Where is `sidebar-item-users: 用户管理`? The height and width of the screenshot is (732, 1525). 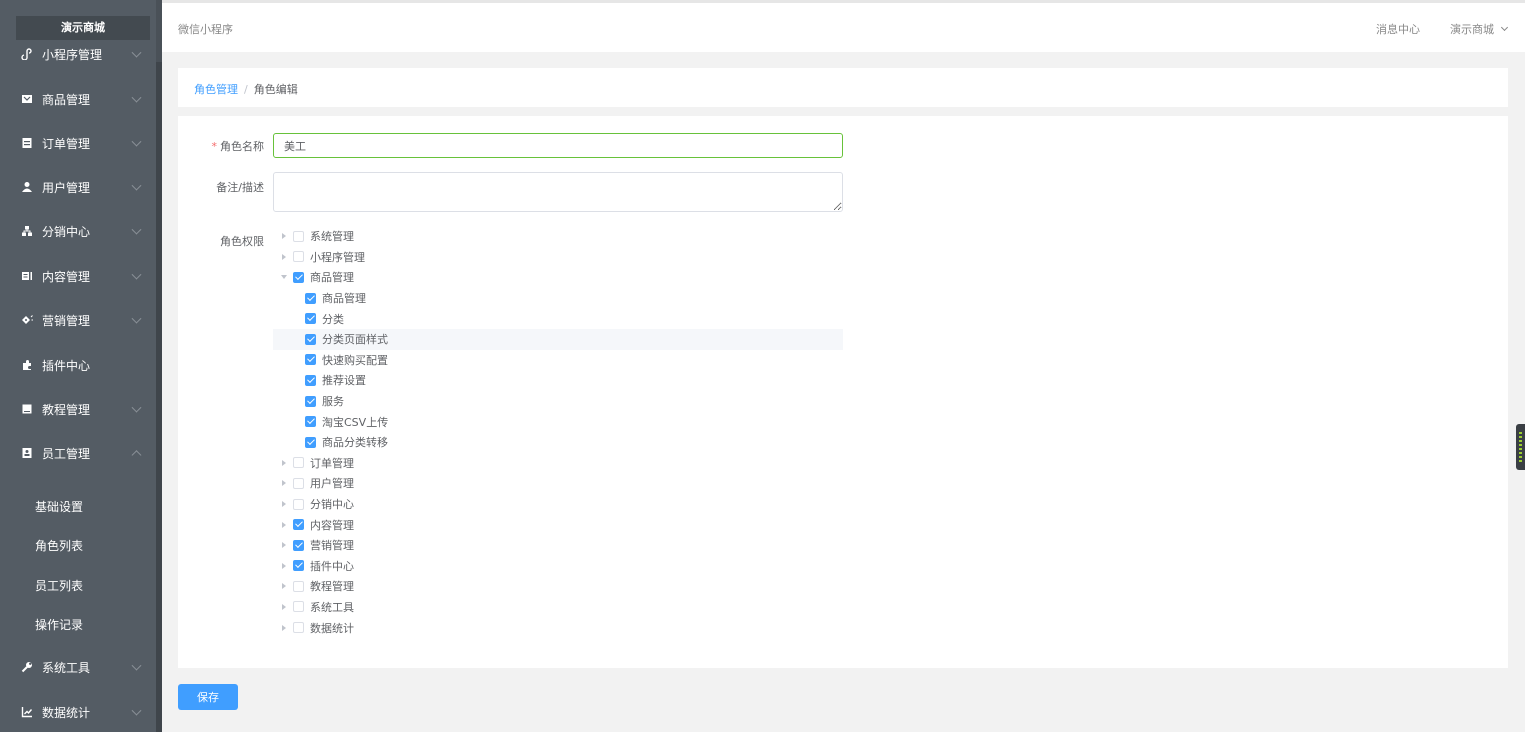 sidebar-item-users: 用户管理 is located at coordinates (78, 187).